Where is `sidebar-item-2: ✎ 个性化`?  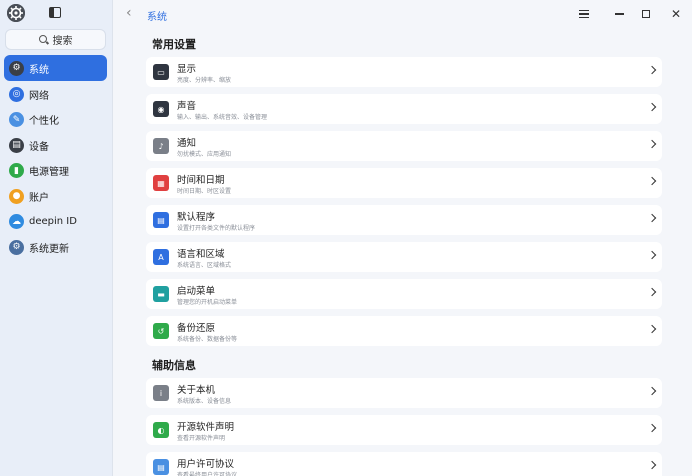
sidebar-item-2: ✎ 个性化 is located at coordinates (55, 119).